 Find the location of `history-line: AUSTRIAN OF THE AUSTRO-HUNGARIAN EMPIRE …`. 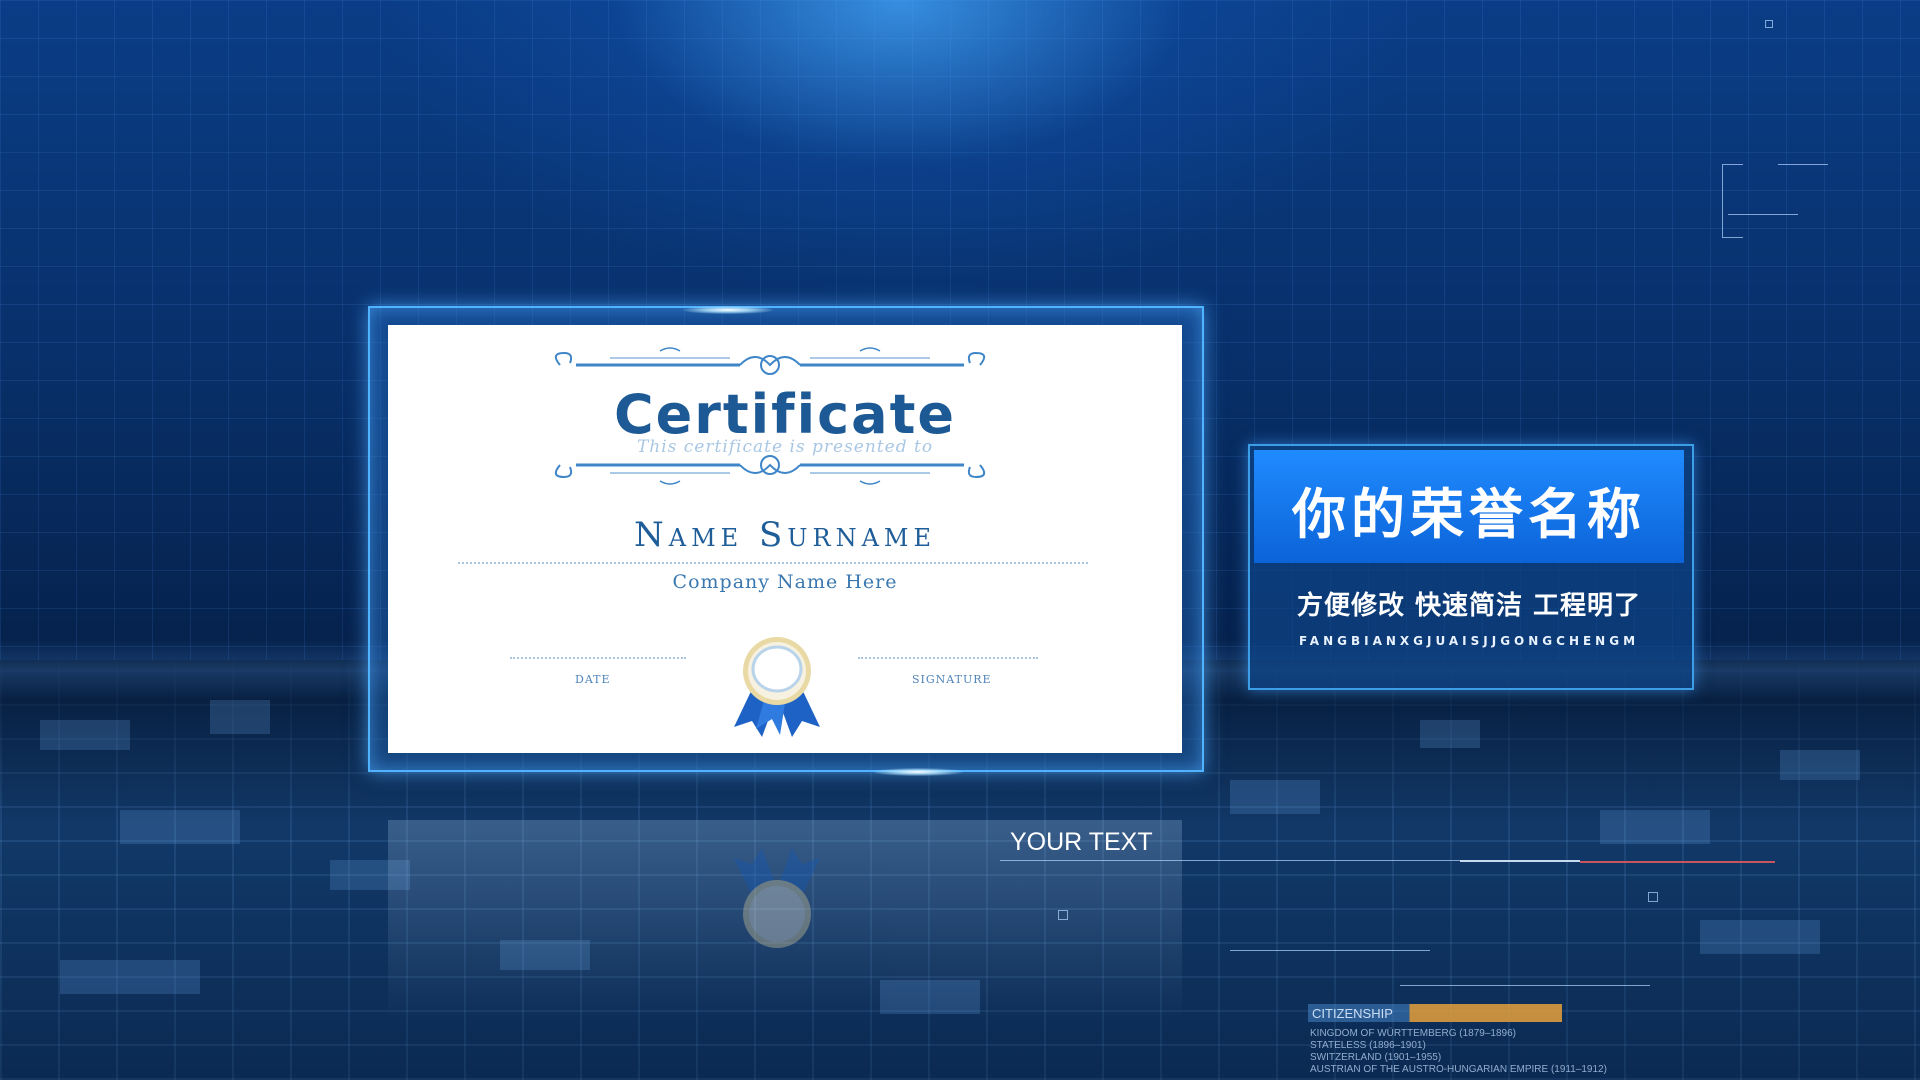

history-line: AUSTRIAN OF THE AUSTRO-HUNGARIAN EMPIRE … is located at coordinates (1458, 1069).